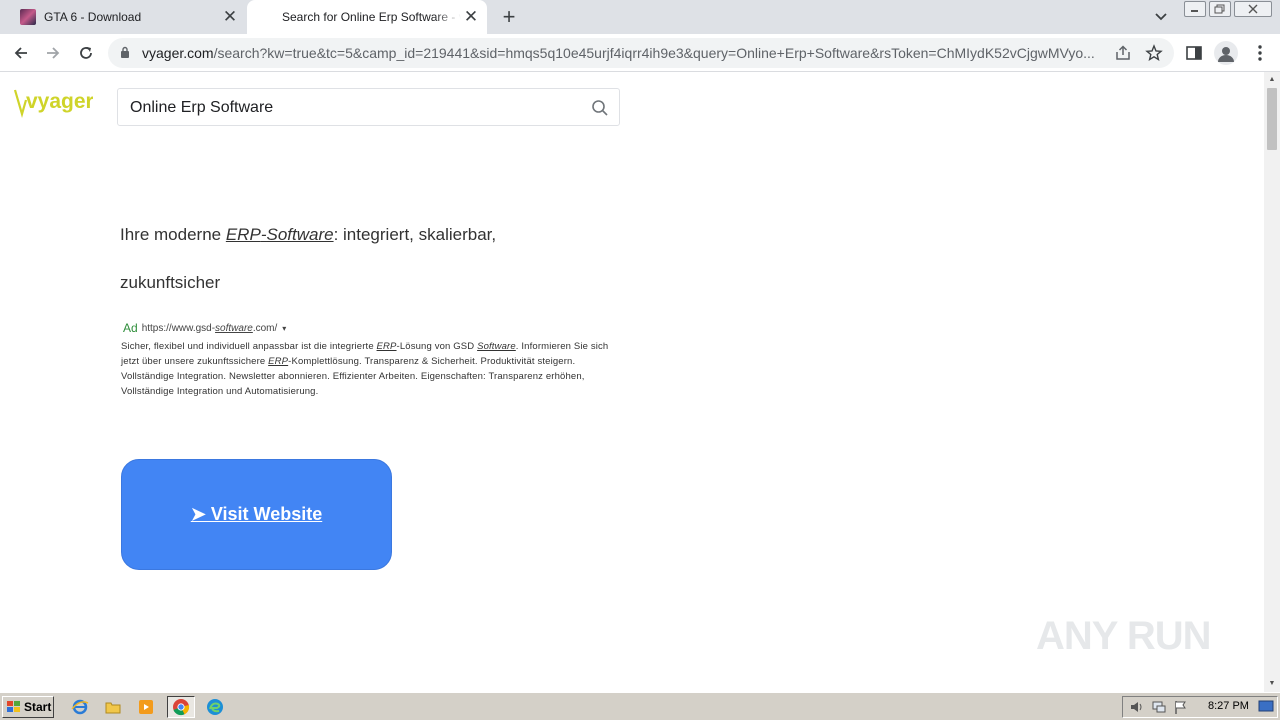 This screenshot has width=1280, height=720. I want to click on explorer-icon, so click(113, 708).